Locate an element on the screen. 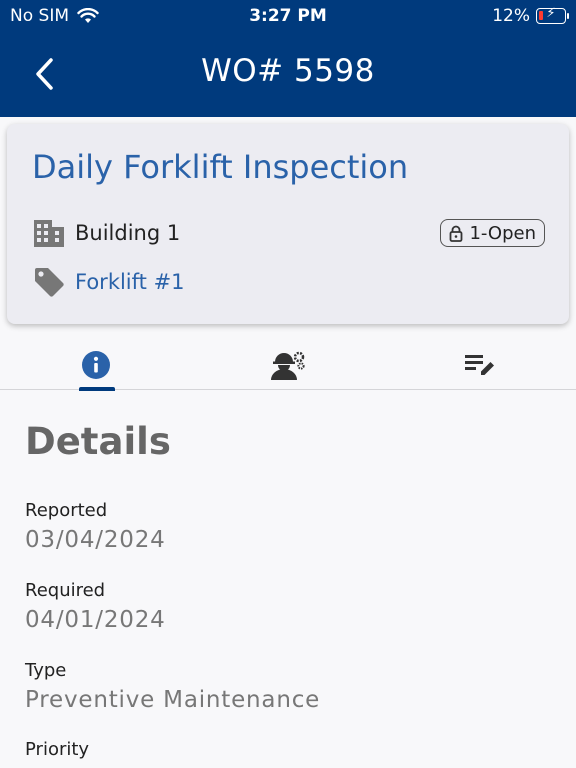  tab-details is located at coordinates (96, 363).